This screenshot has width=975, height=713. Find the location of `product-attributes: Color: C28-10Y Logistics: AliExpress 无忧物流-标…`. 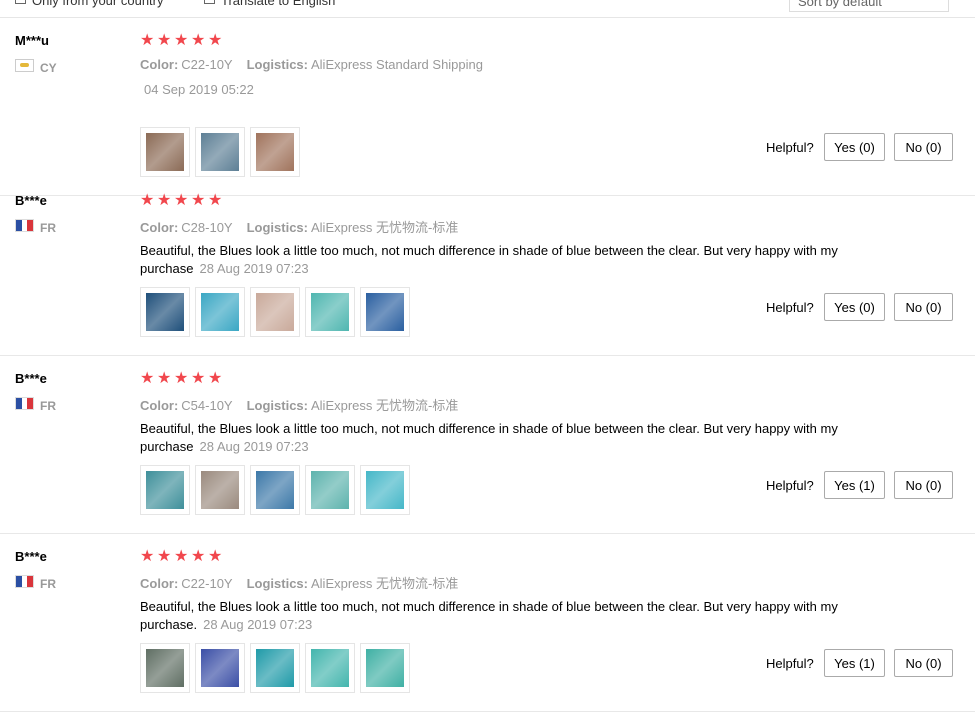

product-attributes: Color: C28-10Y Logistics: AliExpress 无忧物流-标… is located at coordinates (306, 226).